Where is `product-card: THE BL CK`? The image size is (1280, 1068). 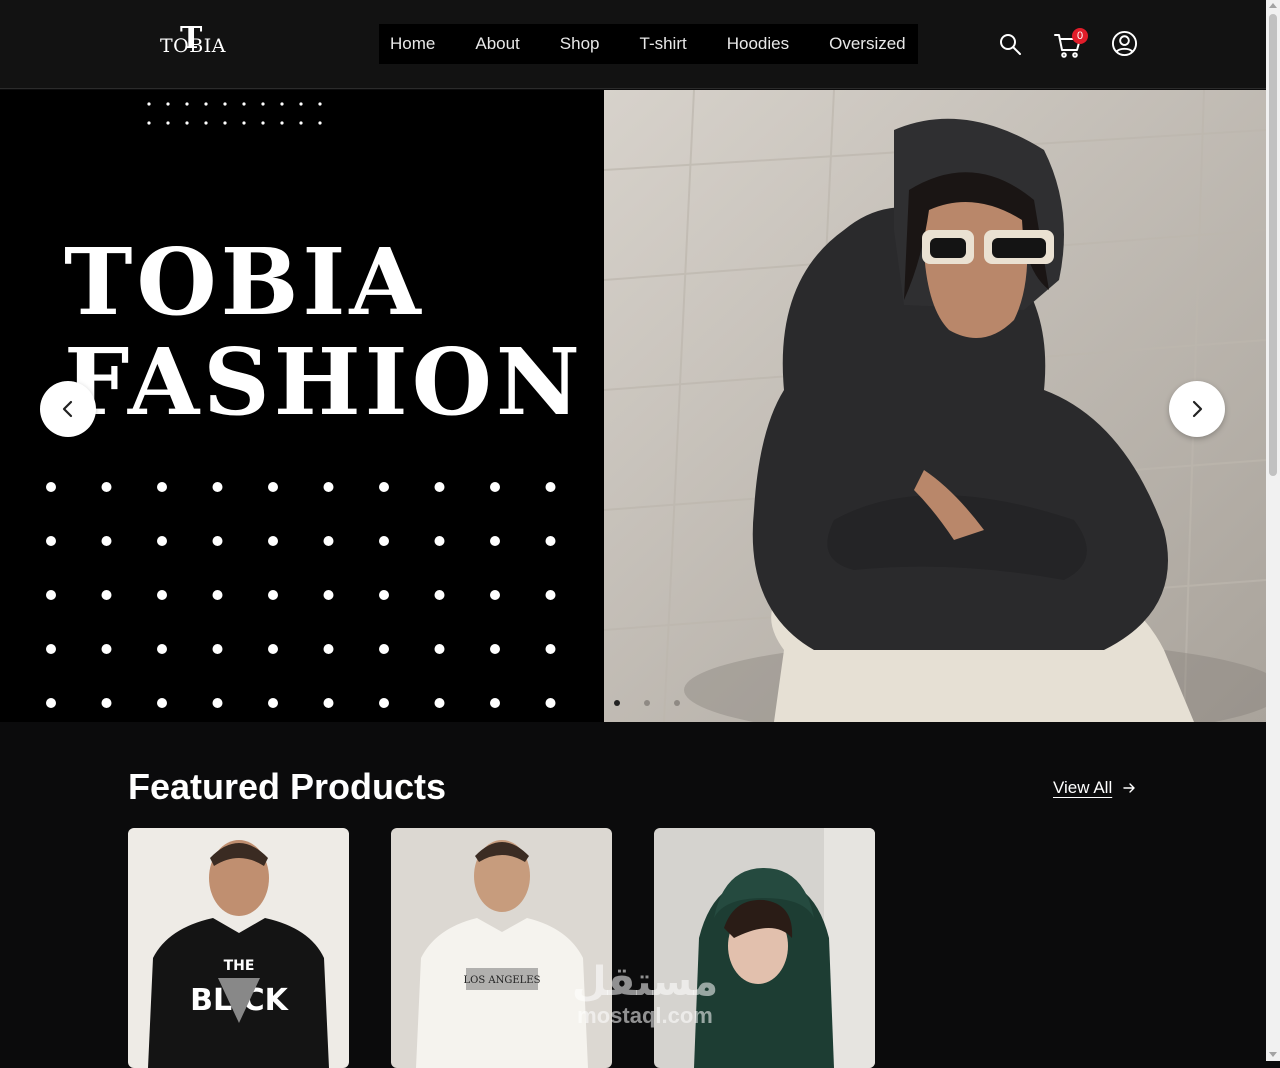 product-card: THE BL CK is located at coordinates (238, 948).